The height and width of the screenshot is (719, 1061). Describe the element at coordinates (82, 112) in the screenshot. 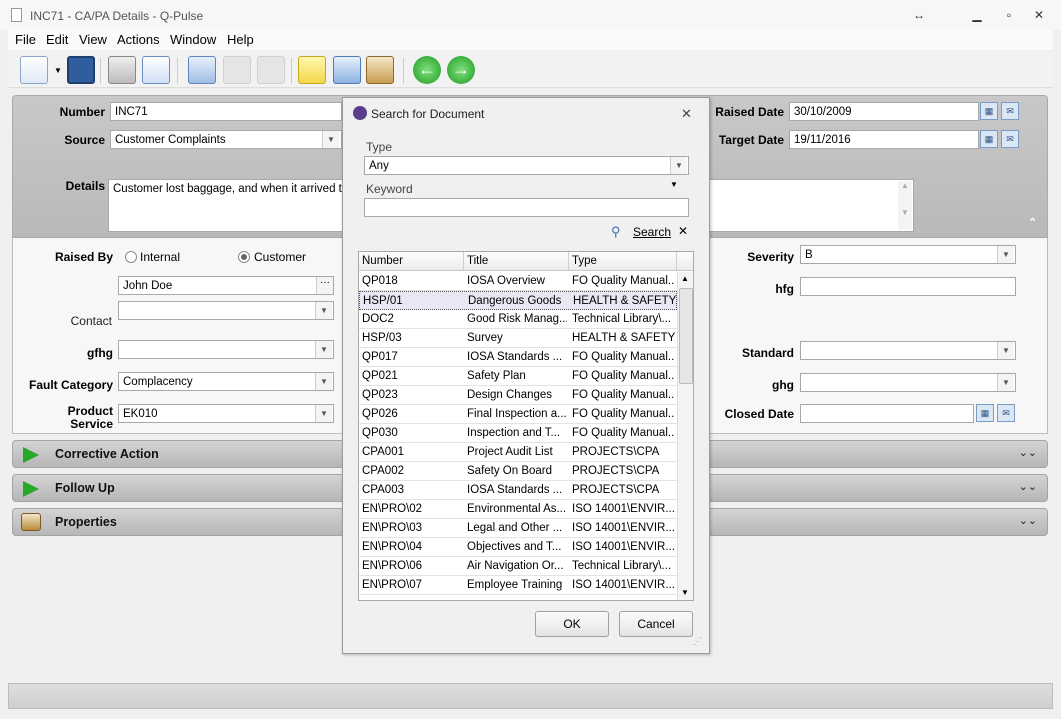

I see `number-label: Number` at that location.